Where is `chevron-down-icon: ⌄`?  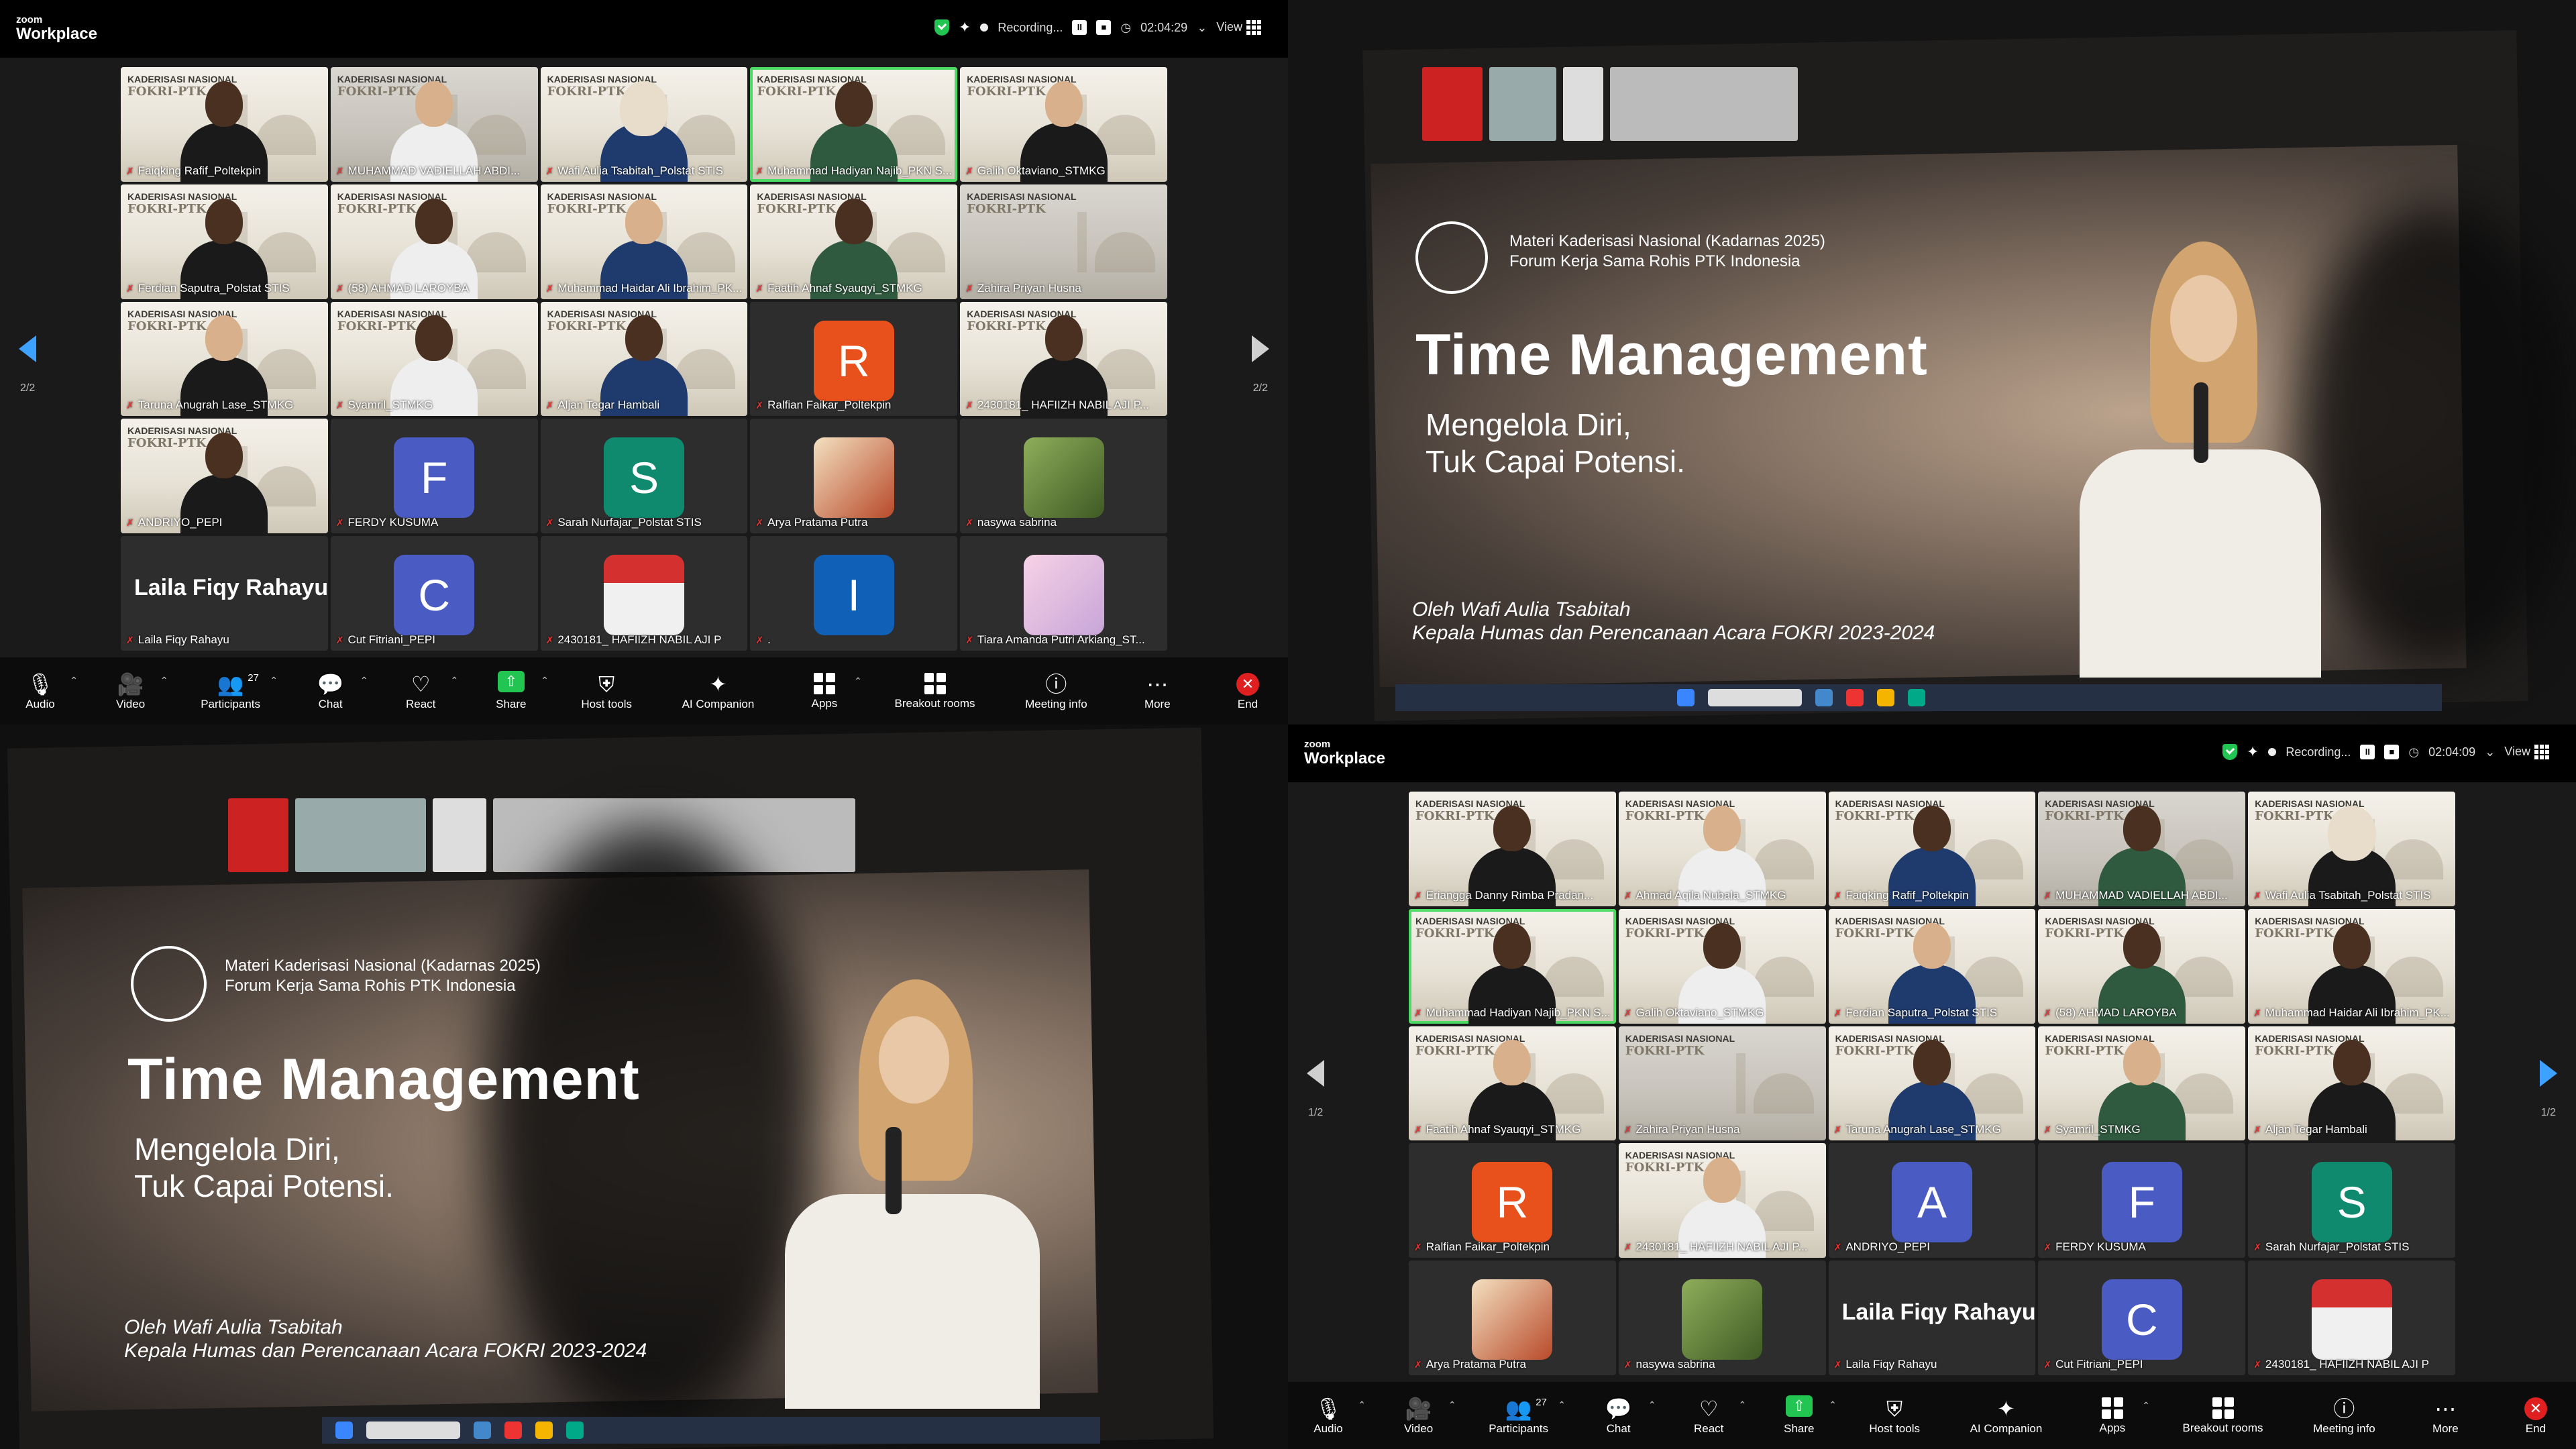 chevron-down-icon: ⌄ is located at coordinates (1202, 28).